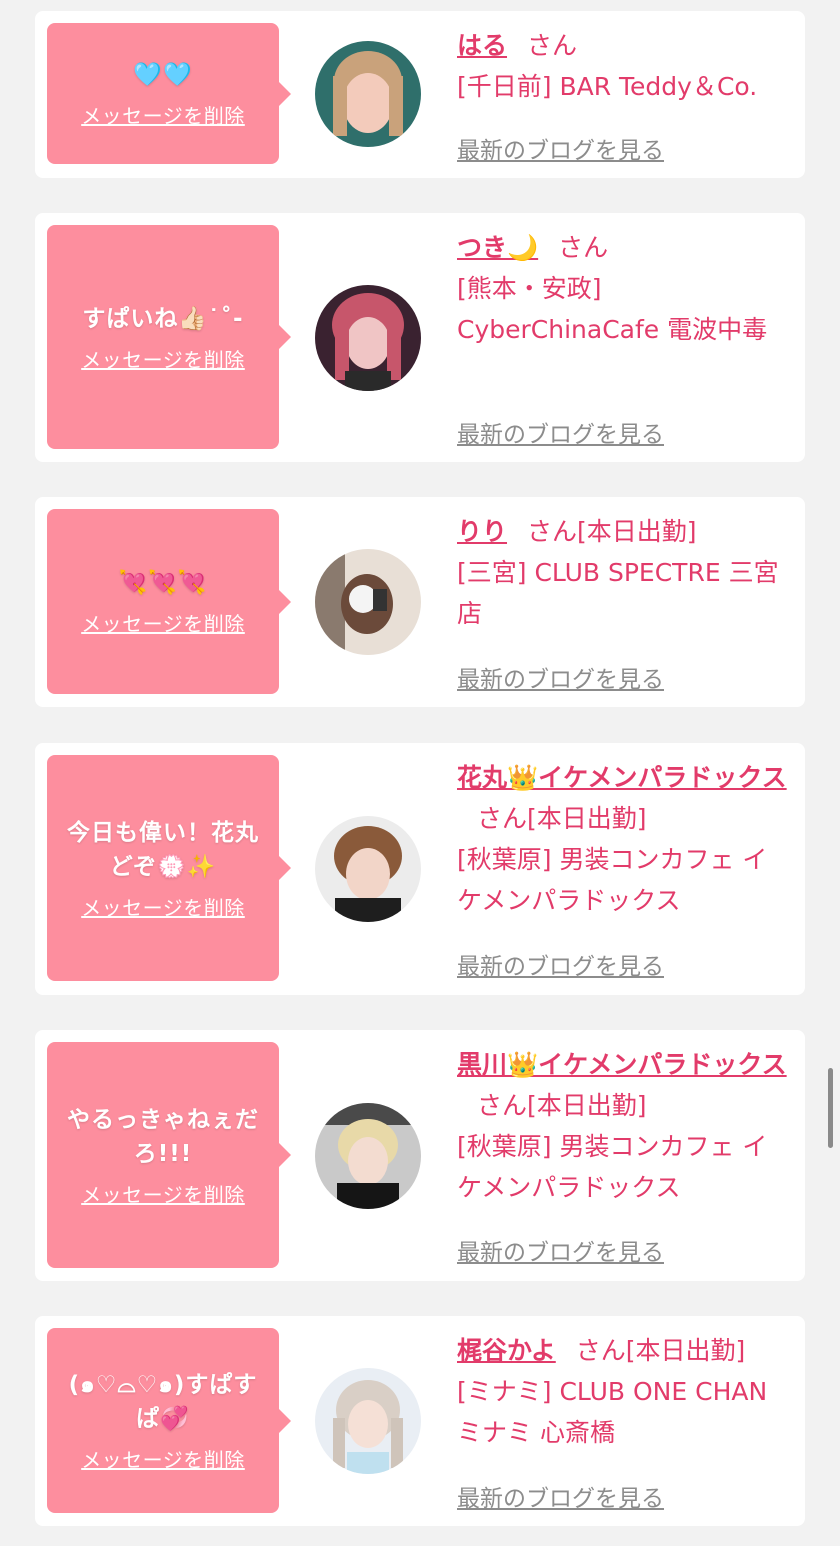 The width and height of the screenshot is (840, 1546). I want to click on message-text: 💘💘💘, so click(163, 583).